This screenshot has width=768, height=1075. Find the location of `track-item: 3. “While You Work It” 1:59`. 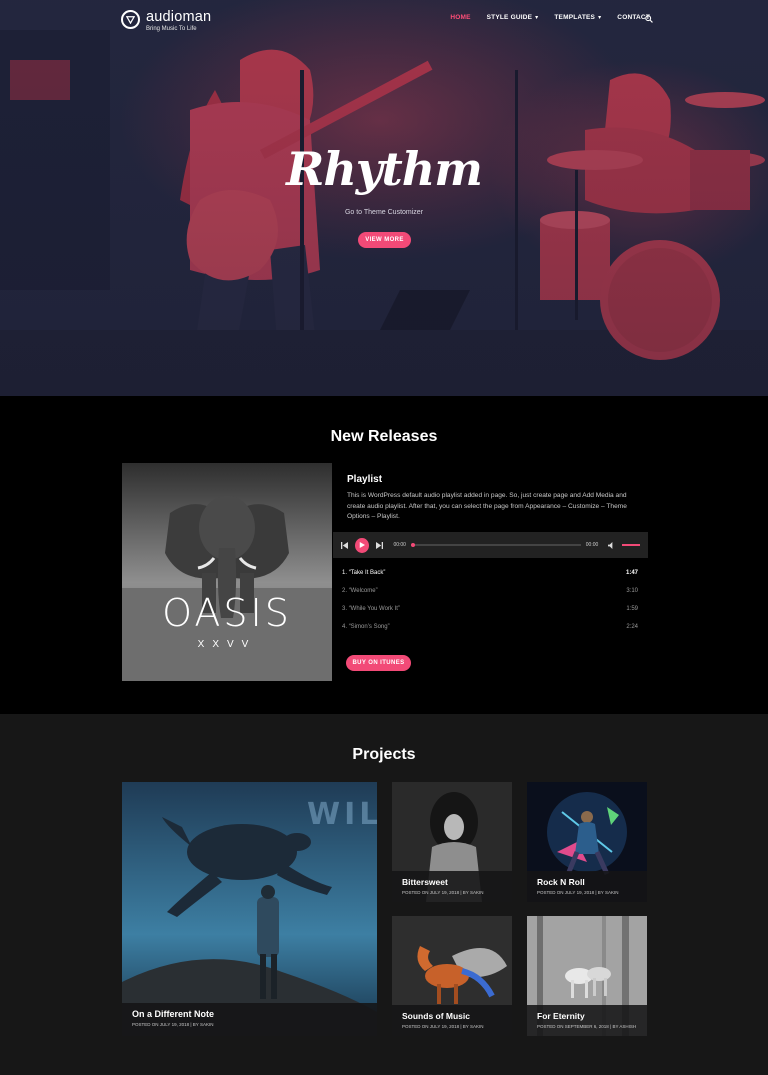

track-item: 3. “While You Work It” 1:59 is located at coordinates (490, 609).